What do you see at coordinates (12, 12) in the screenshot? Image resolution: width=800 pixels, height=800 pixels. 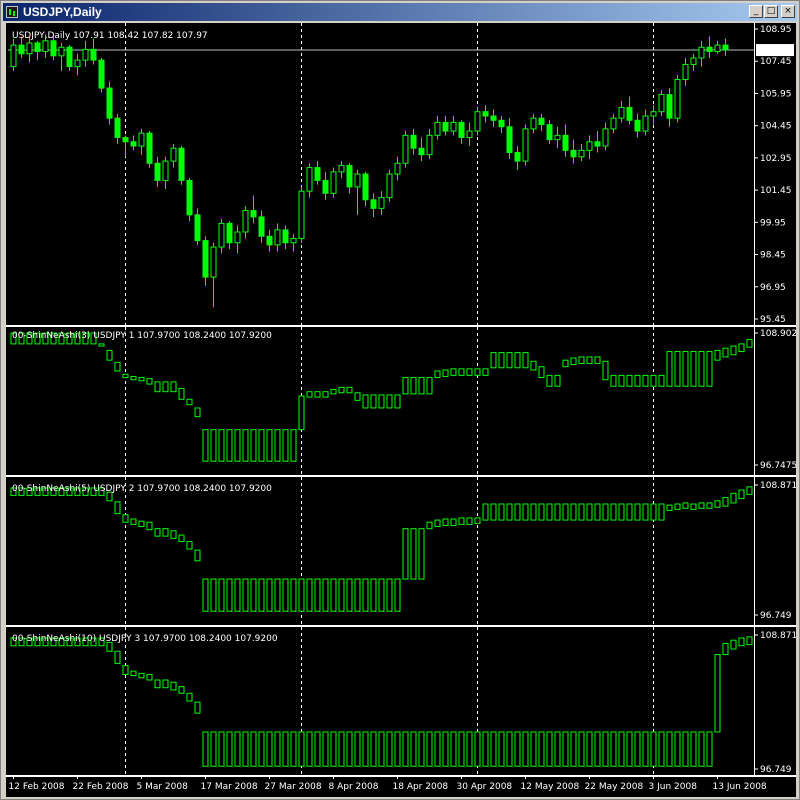 I see `chart-app-icon` at bounding box center [12, 12].